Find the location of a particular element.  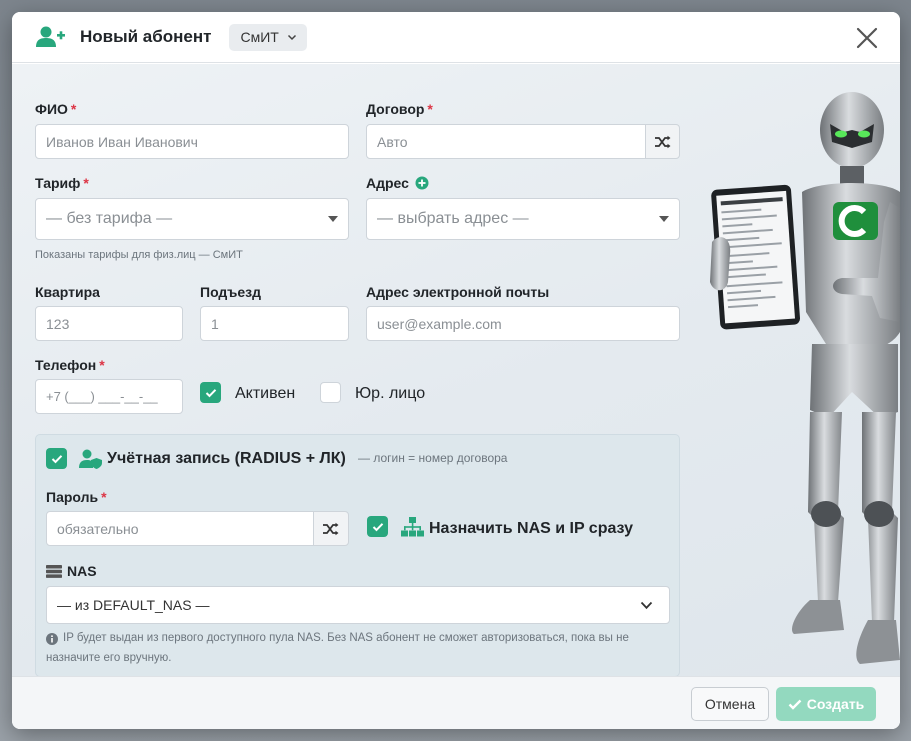

cancel-button: Отмена is located at coordinates (730, 704).